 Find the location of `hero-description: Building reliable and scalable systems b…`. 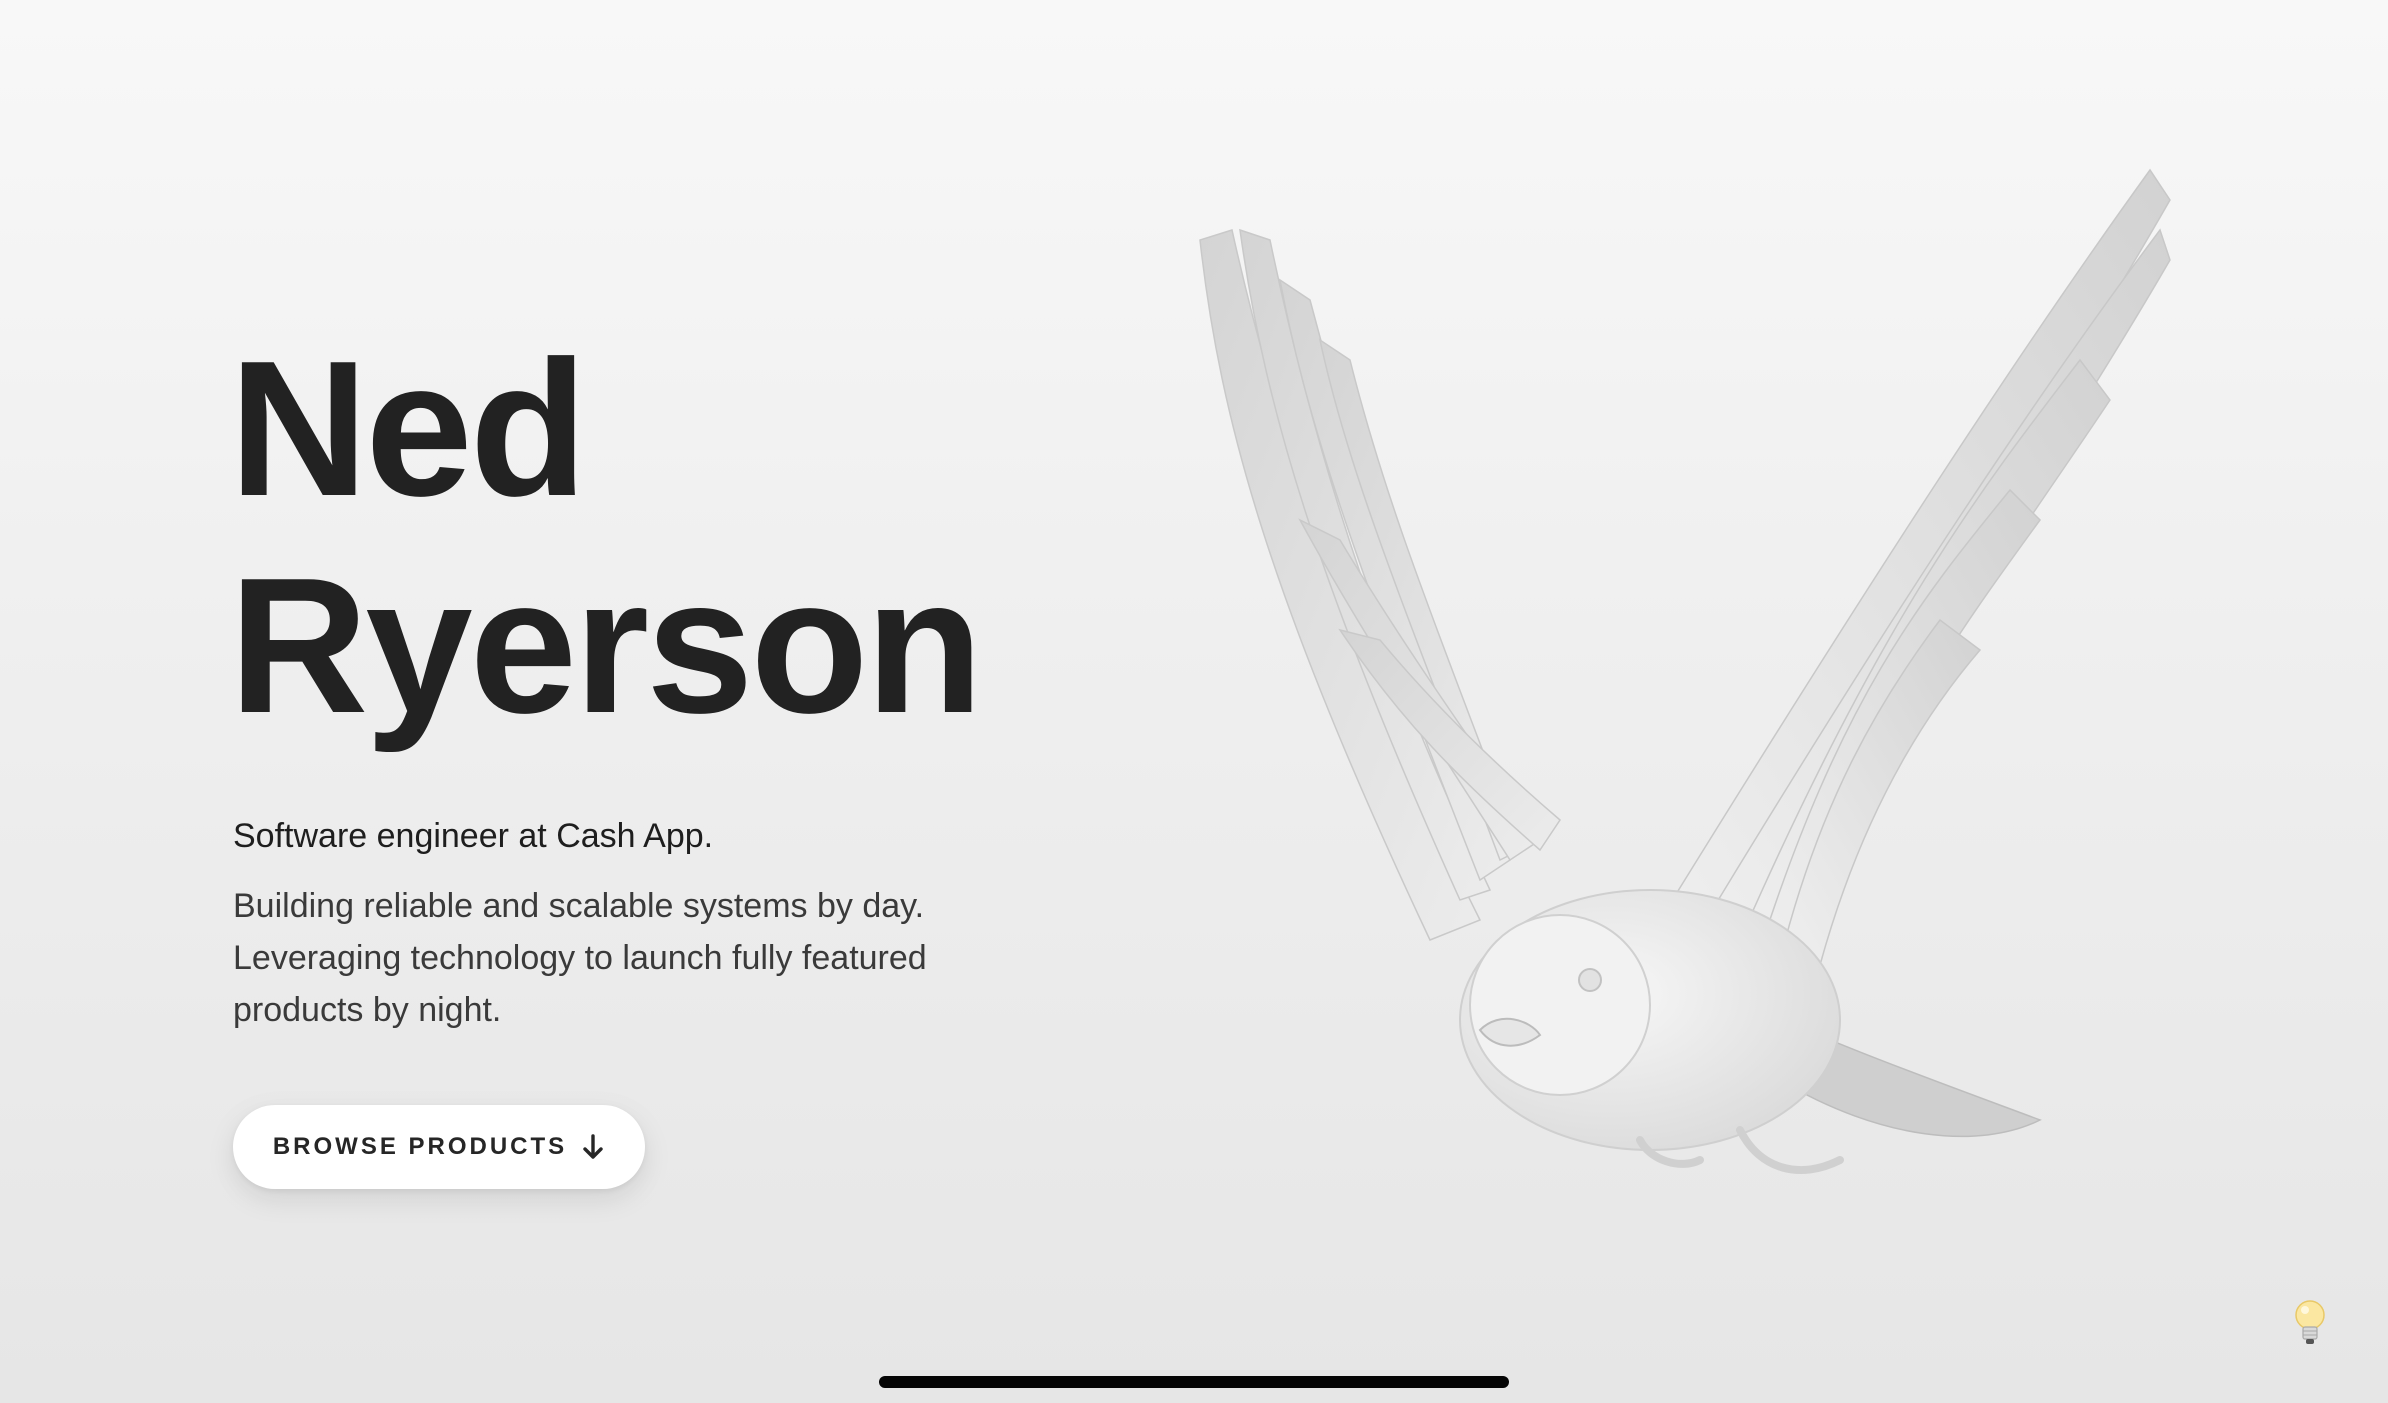

hero-description: Building reliable and scalable systems b… is located at coordinates (623, 958).